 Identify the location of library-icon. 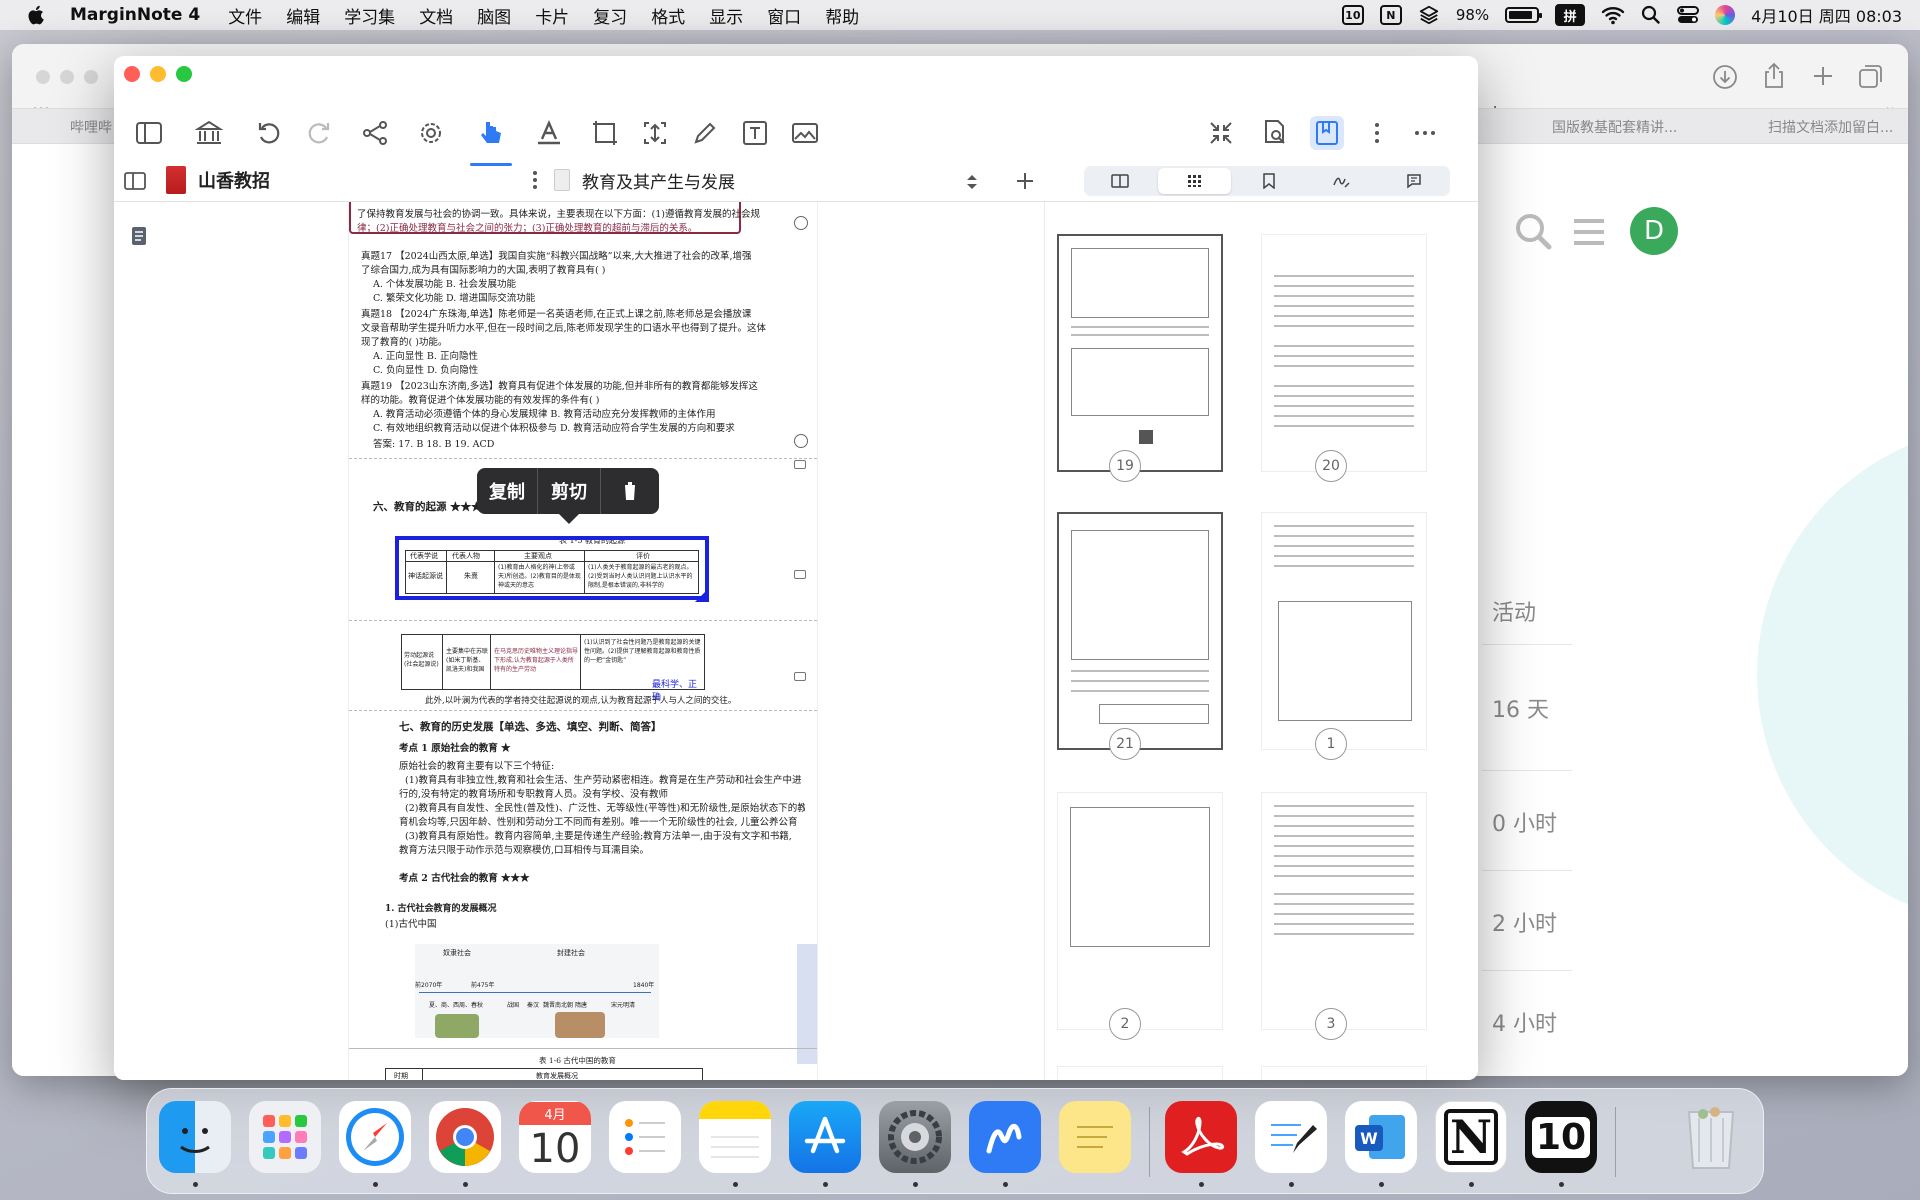
(209, 133).